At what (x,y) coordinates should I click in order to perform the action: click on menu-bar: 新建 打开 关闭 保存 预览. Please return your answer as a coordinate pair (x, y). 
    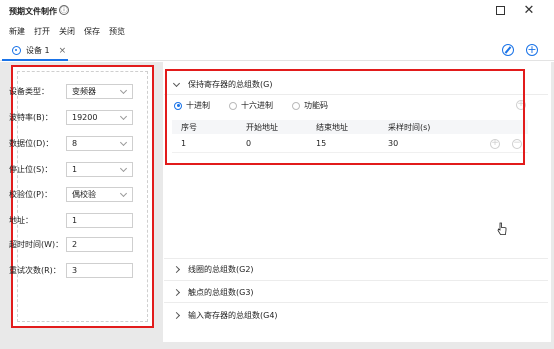
    Looking at the image, I should click on (62, 32).